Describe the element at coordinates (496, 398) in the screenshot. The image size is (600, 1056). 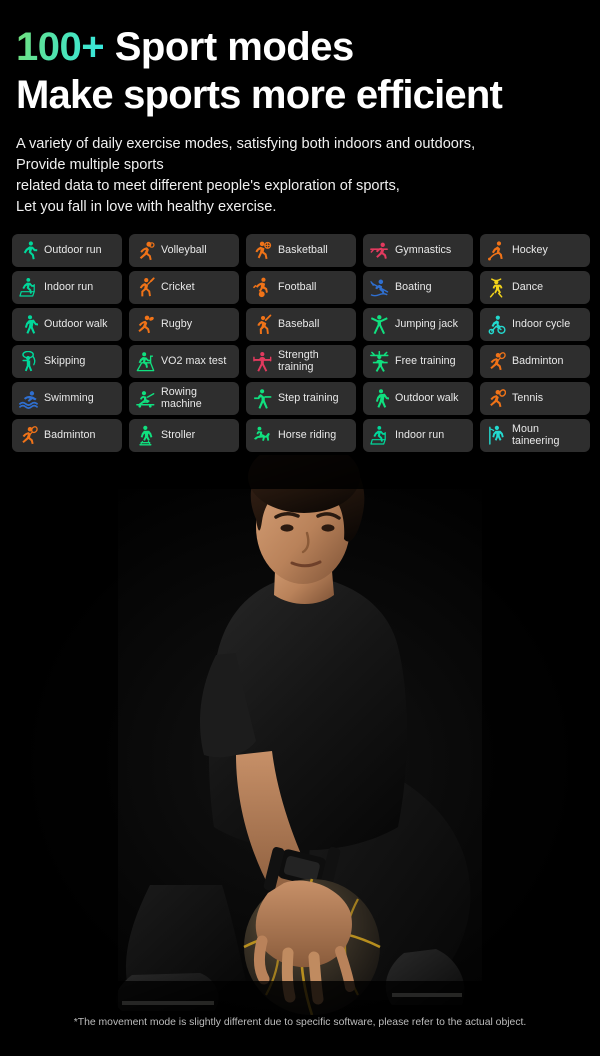
I see `tennis-icon` at that location.